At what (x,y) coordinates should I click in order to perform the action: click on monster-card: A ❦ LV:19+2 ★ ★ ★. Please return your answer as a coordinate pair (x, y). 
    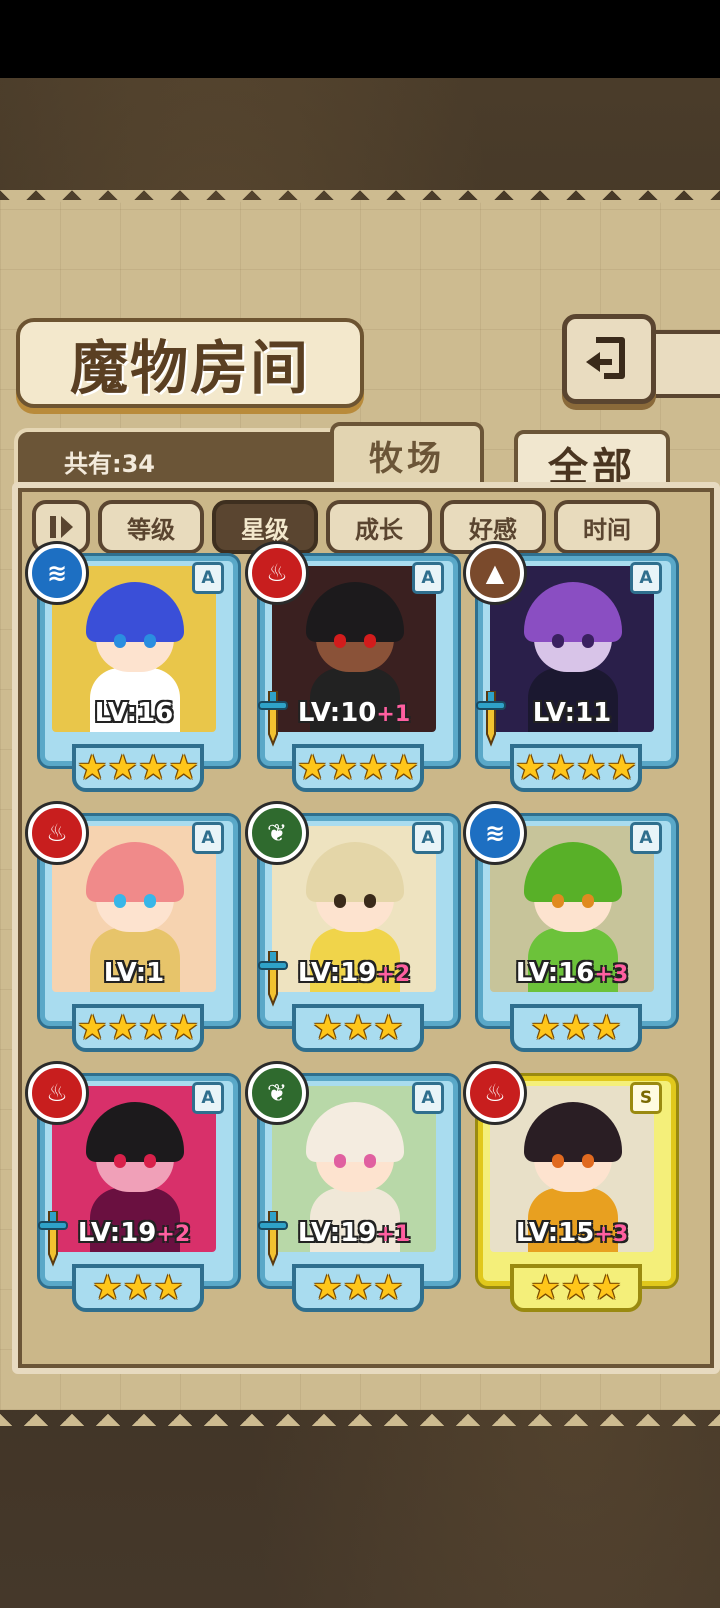
    Looking at the image, I should click on (353, 928).